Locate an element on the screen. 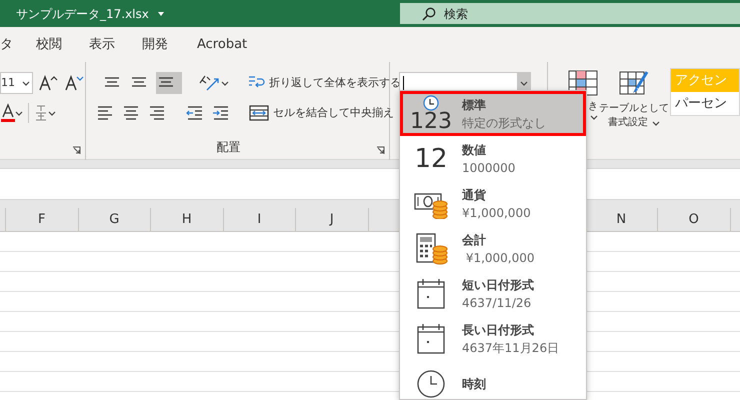 The width and height of the screenshot is (740, 400). ribbon-tab: Acrobat is located at coordinates (222, 44).